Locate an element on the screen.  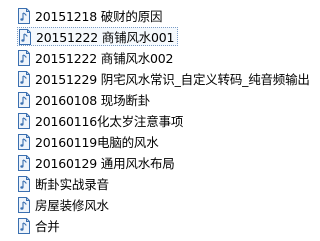
file-name: 20160108 现场断卦 is located at coordinates (92, 100).